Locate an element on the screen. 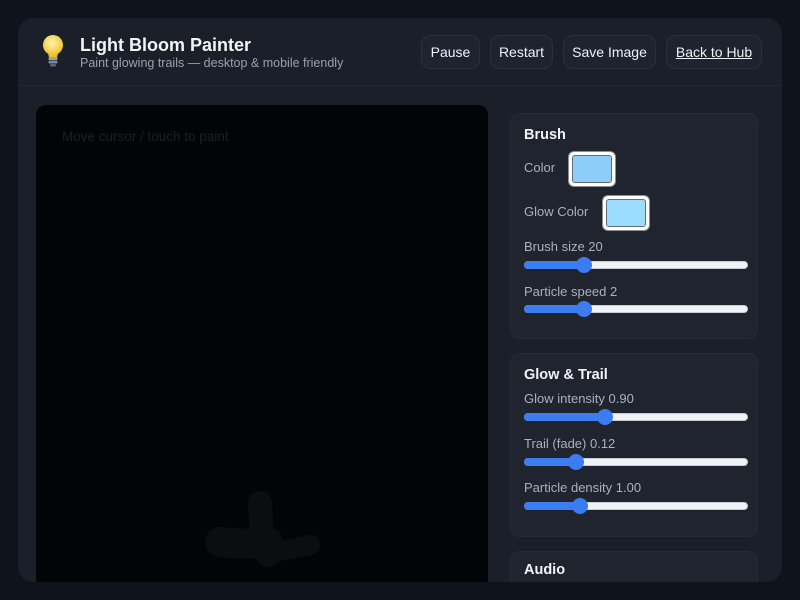  brush-size-label: Brush size 20 is located at coordinates (563, 246).